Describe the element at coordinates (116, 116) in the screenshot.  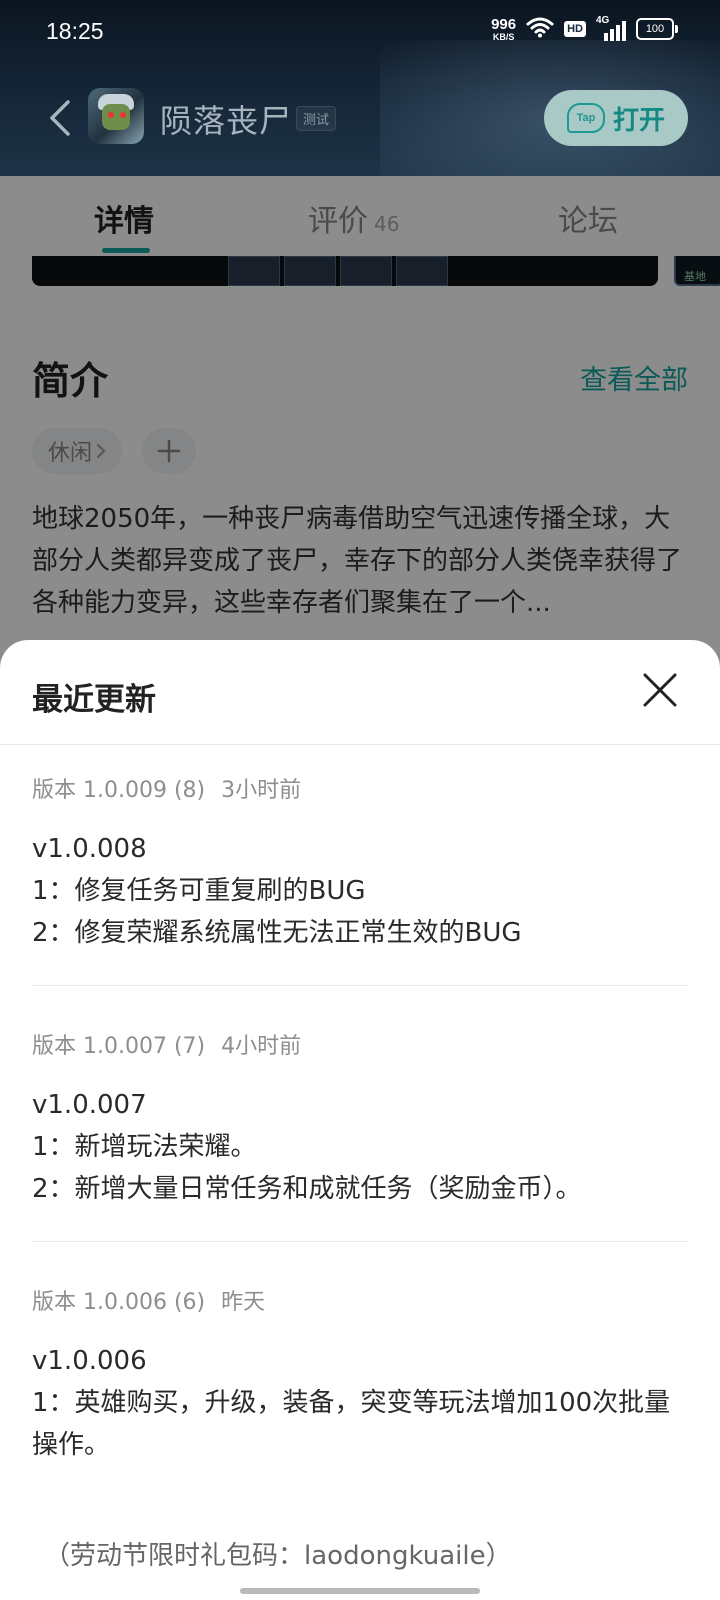
I see `app-icon` at that location.